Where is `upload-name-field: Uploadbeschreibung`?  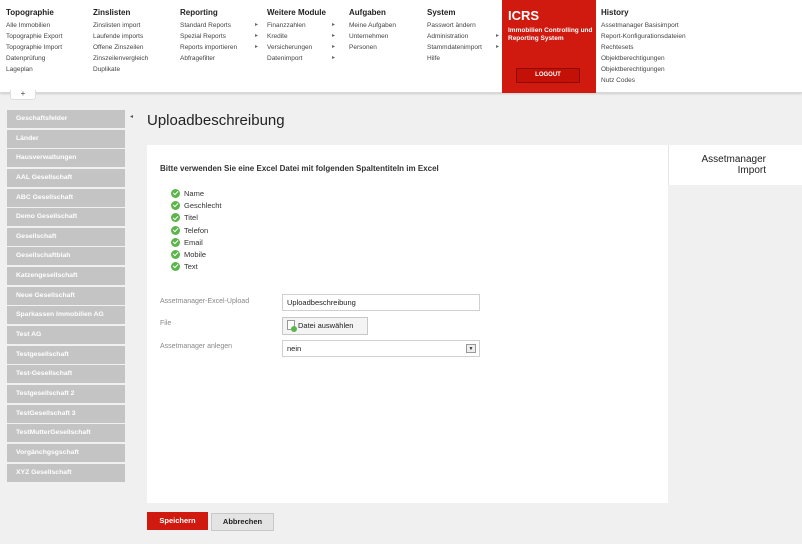 upload-name-field: Uploadbeschreibung is located at coordinates (381, 302).